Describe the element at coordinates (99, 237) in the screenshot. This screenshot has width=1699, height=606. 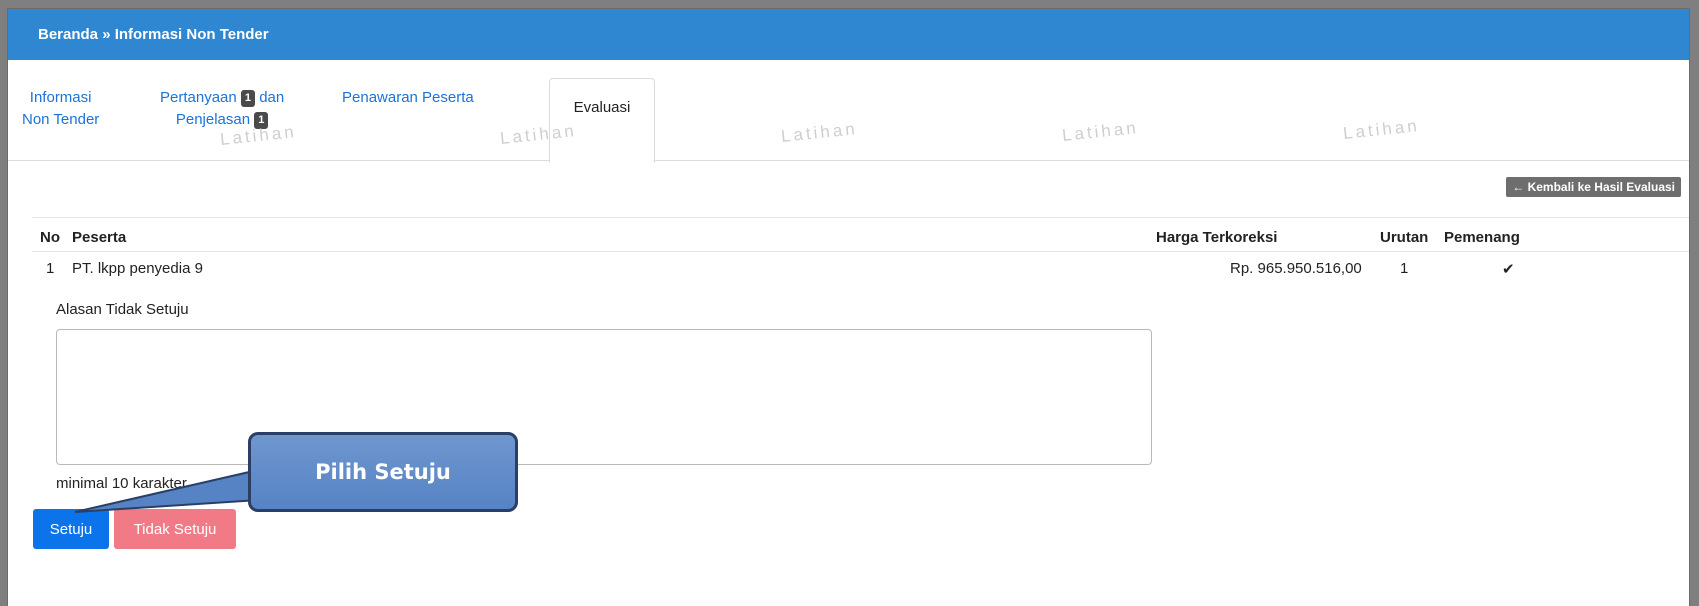
I see `column-header-peserta: Peserta` at that location.